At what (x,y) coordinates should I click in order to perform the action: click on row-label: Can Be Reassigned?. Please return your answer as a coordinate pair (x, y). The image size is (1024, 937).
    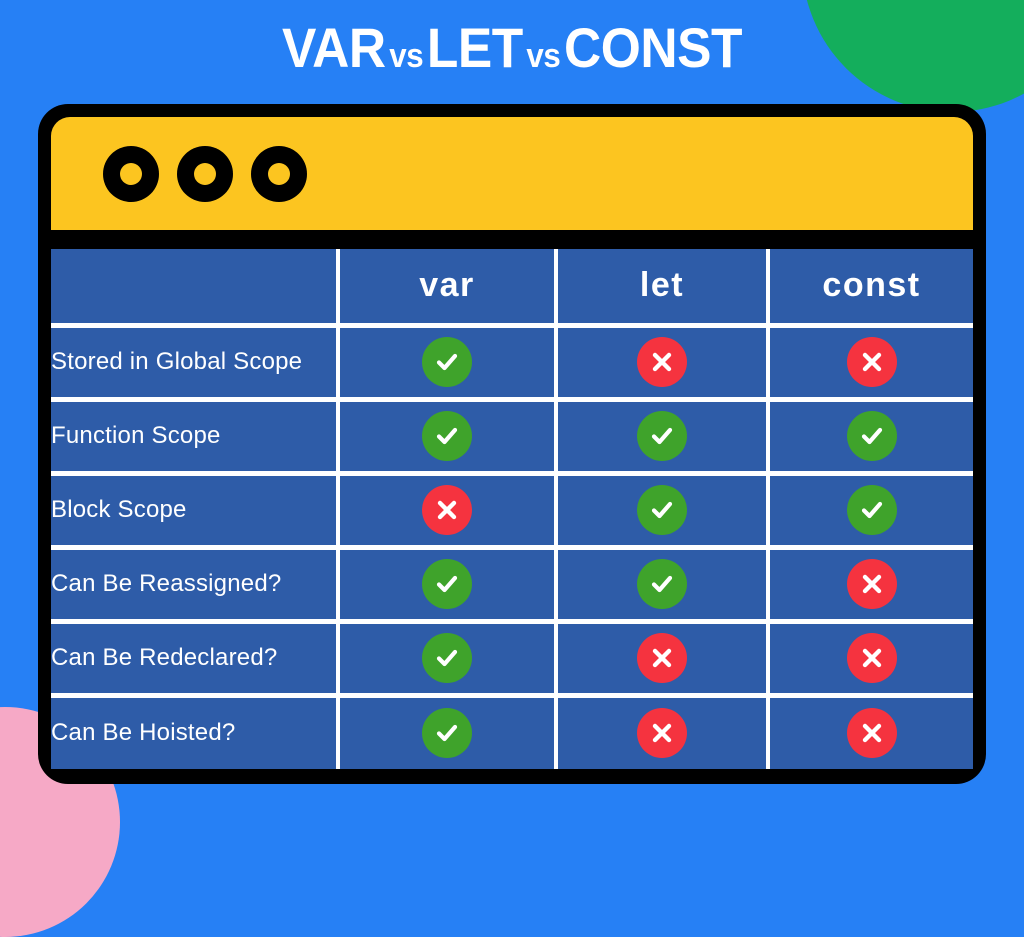
    Looking at the image, I should click on (195, 585).